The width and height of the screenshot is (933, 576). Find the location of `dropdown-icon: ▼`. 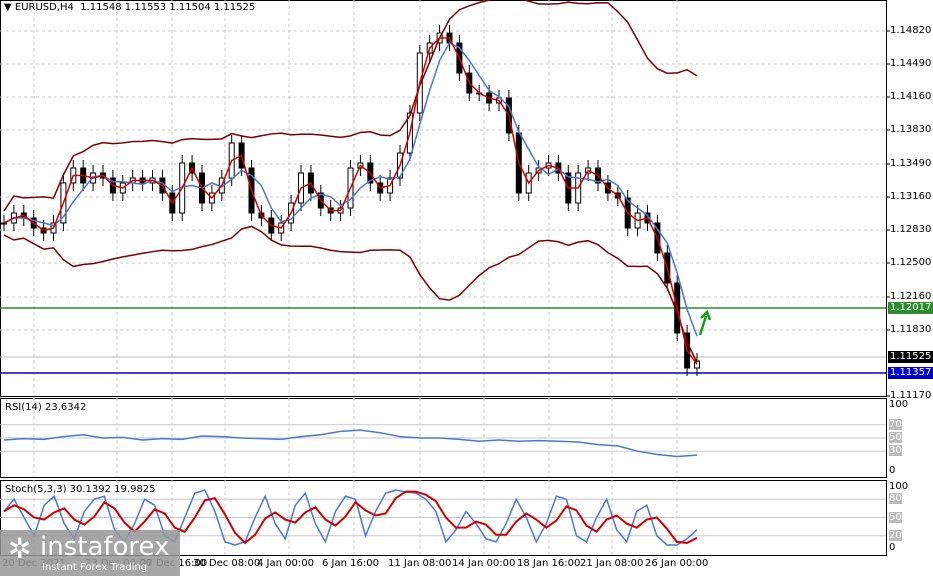

dropdown-icon: ▼ is located at coordinates (8, 7).